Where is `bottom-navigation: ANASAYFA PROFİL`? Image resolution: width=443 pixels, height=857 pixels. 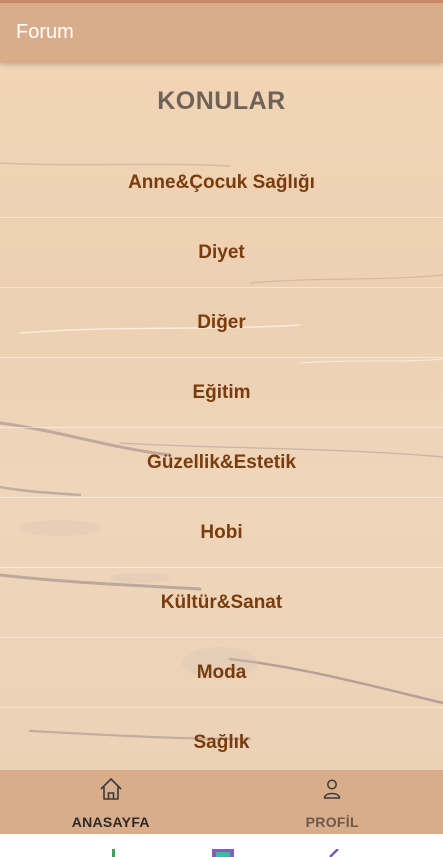 bottom-navigation: ANASAYFA PROFİL is located at coordinates (221, 802).